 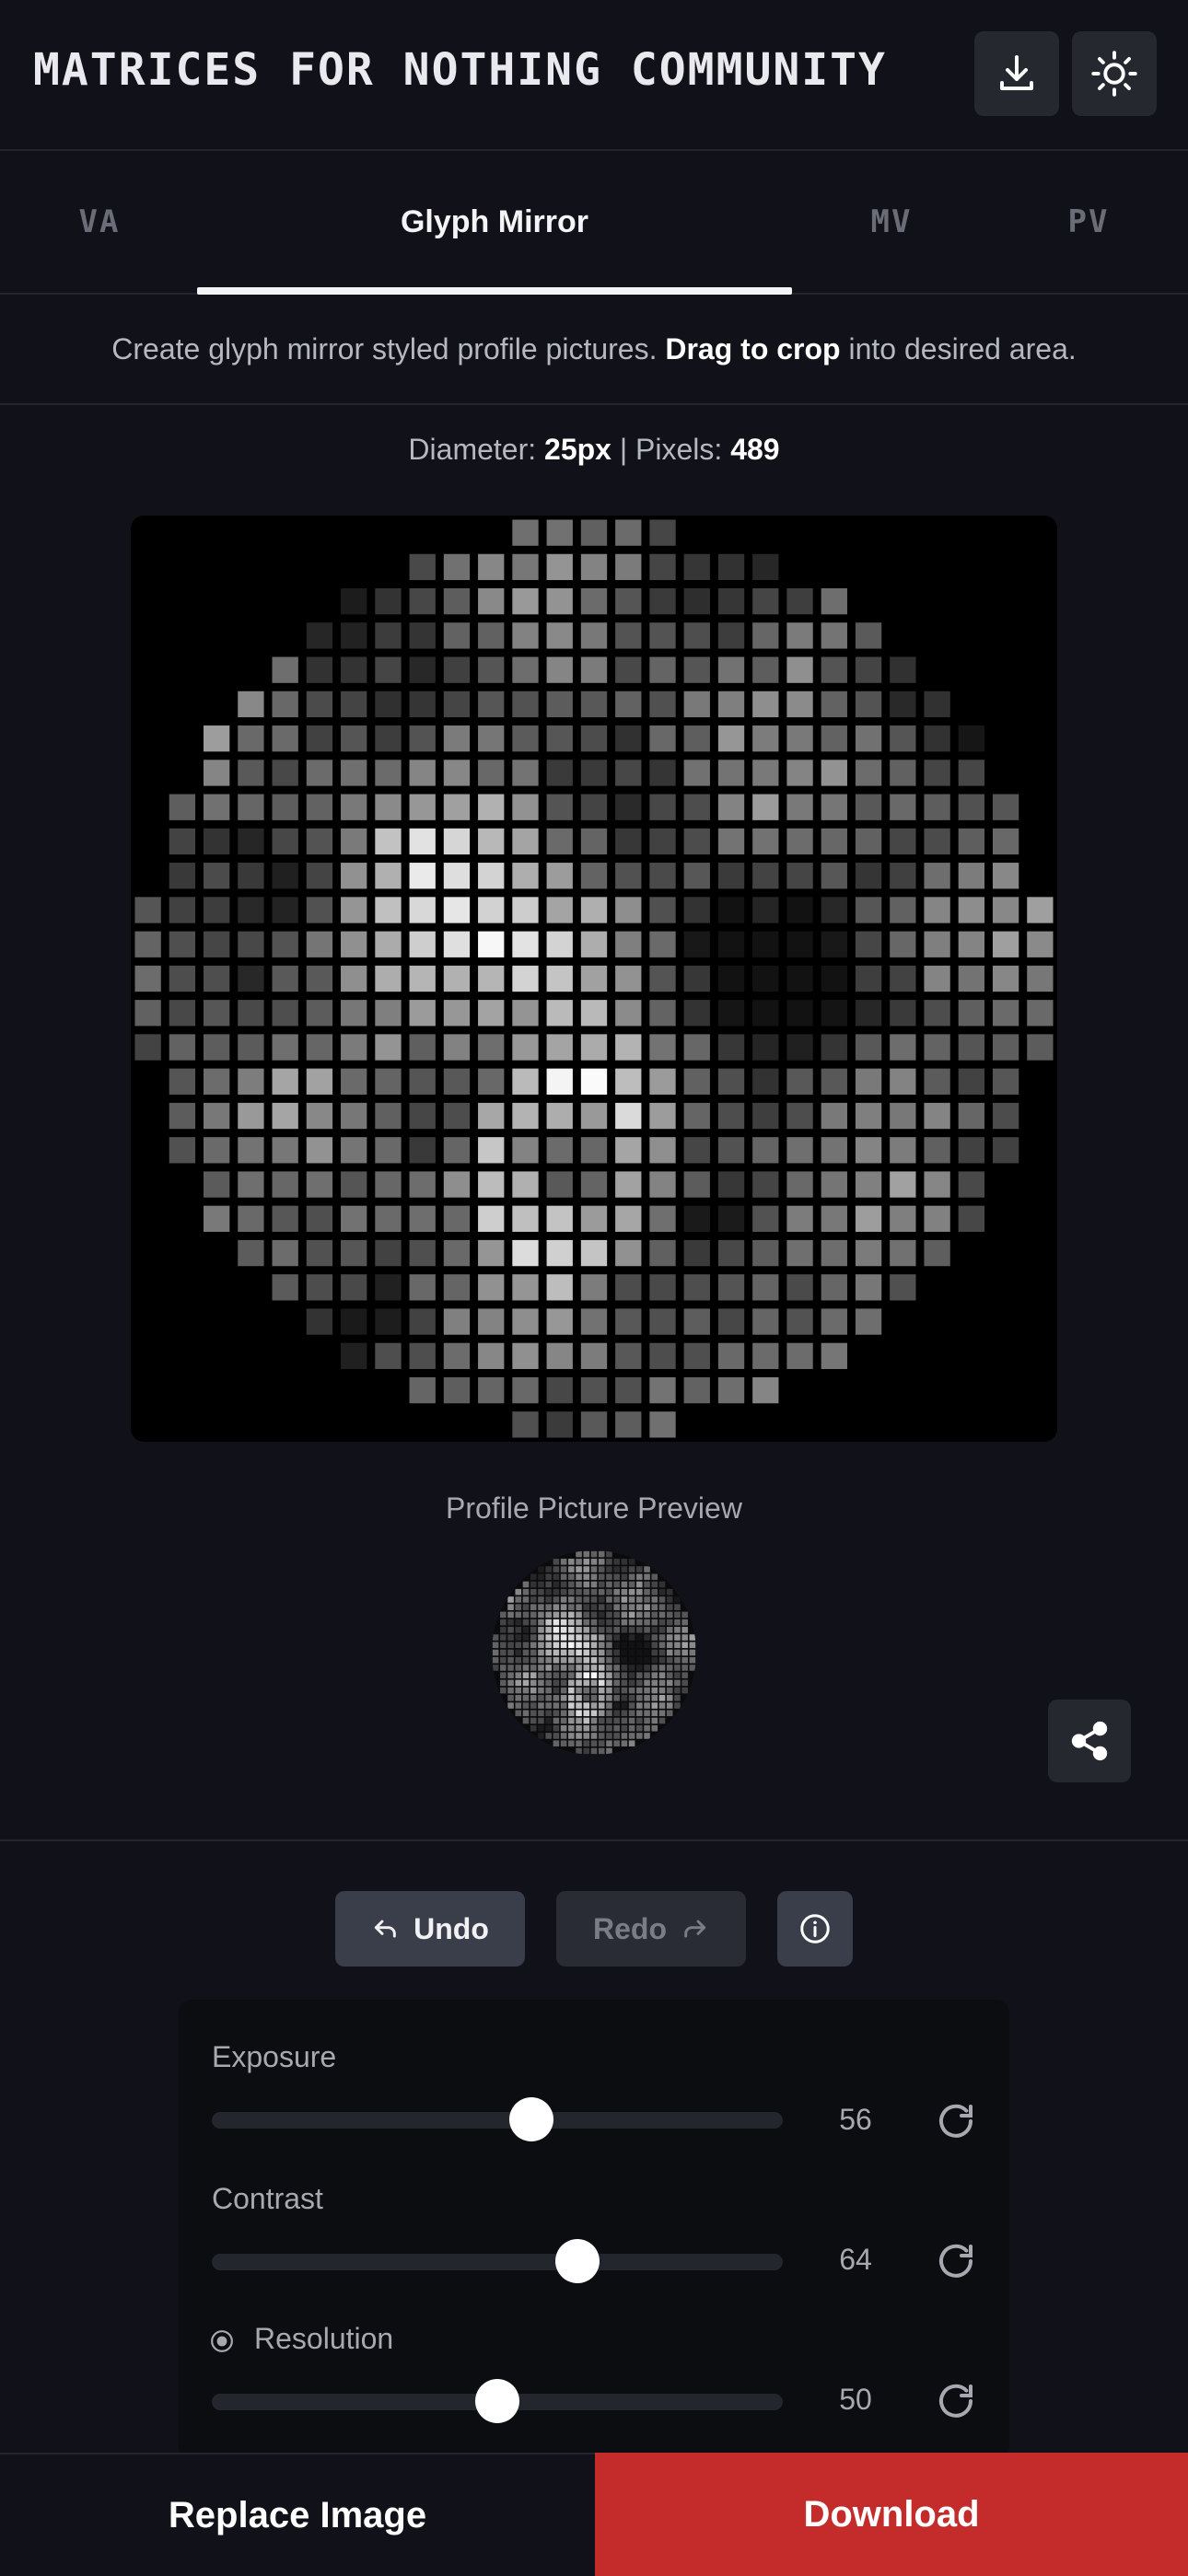 What do you see at coordinates (99, 222) in the screenshot?
I see `tab-va: VA` at bounding box center [99, 222].